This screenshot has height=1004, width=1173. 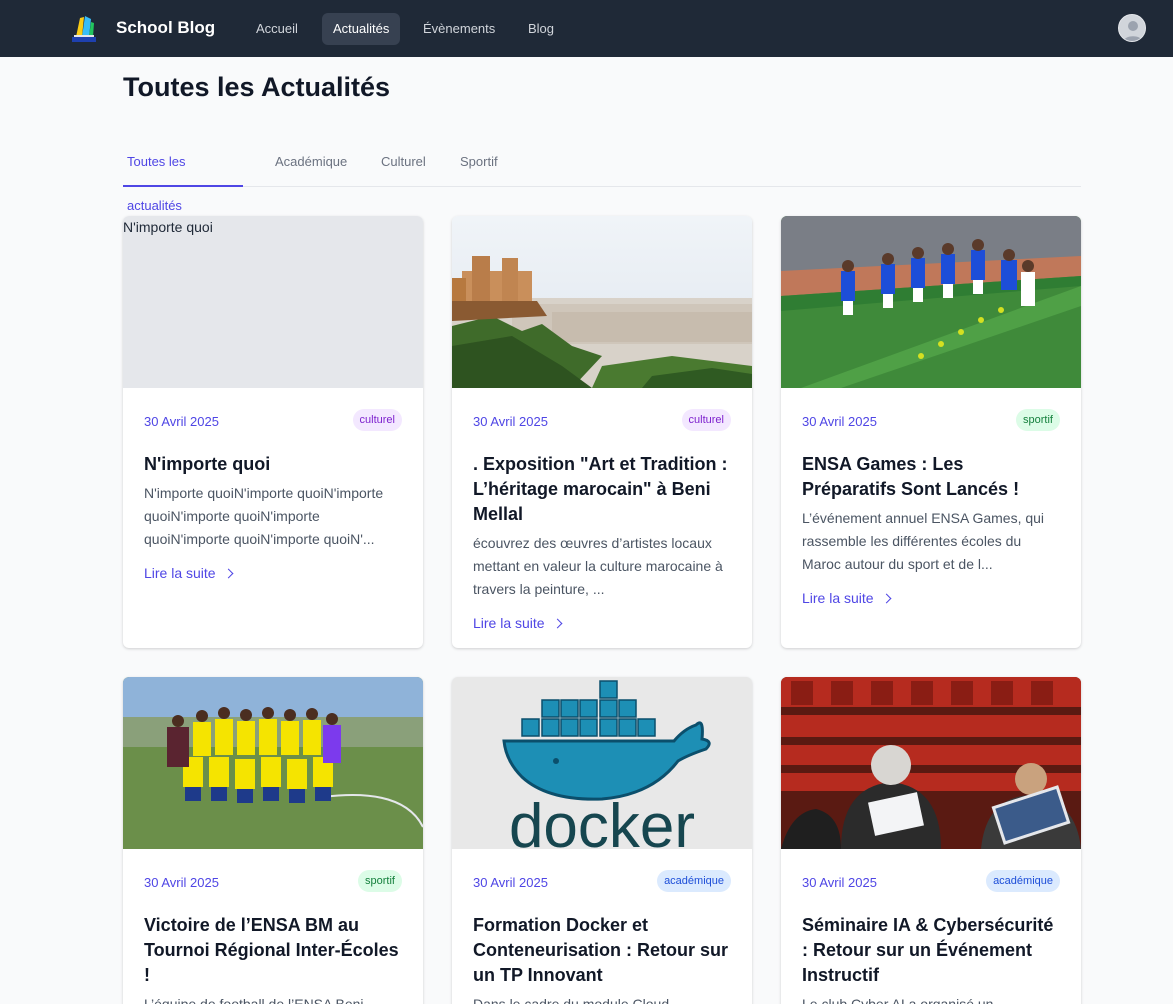 I want to click on brand-name: School Blog, so click(x=165, y=28).